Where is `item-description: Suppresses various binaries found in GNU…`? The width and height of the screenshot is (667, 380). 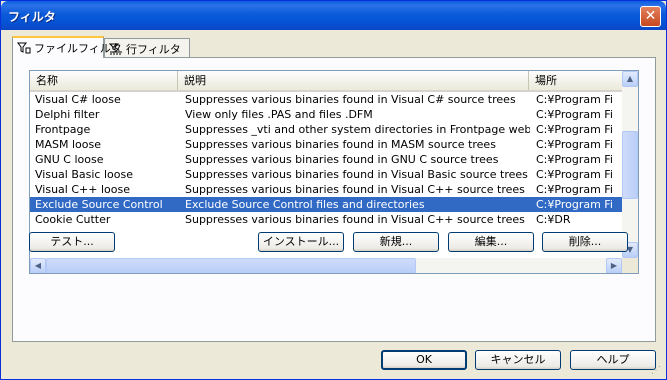
item-description: Suppresses various binaries found in GNU… is located at coordinates (342, 159).